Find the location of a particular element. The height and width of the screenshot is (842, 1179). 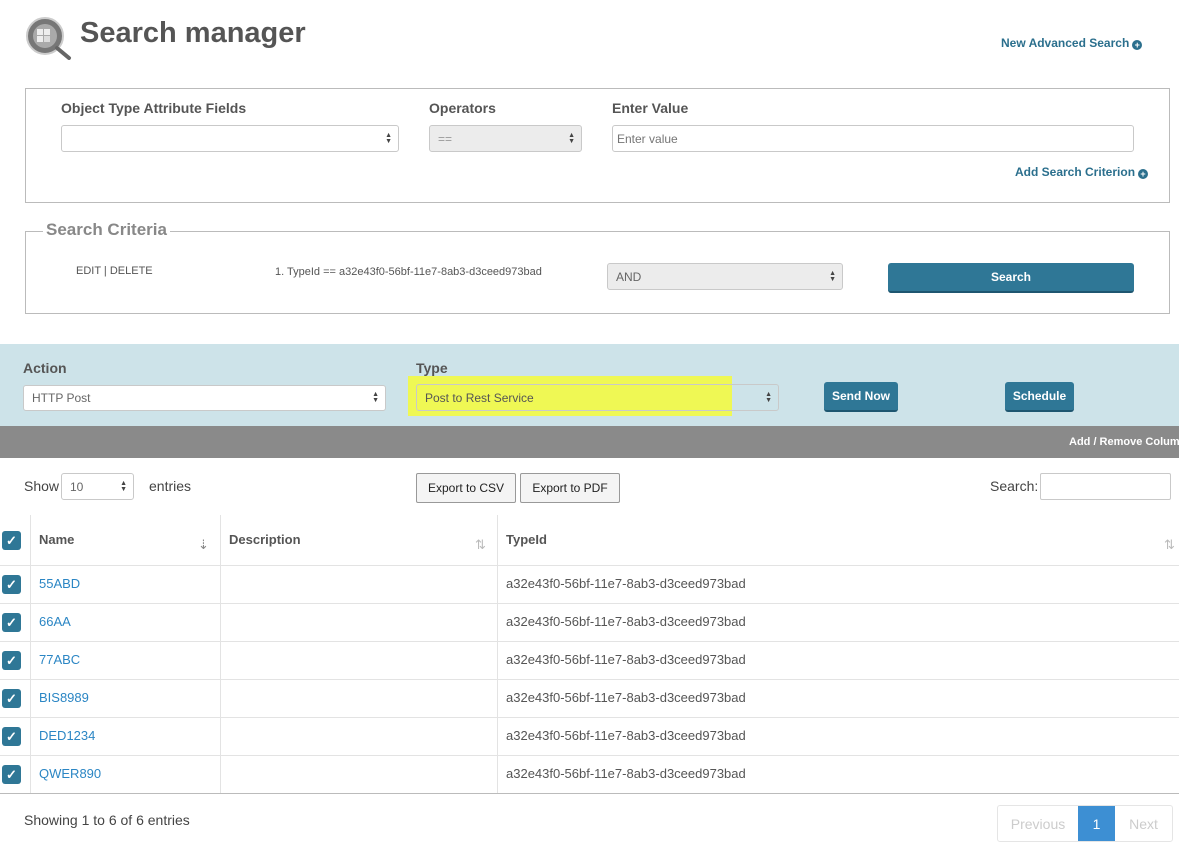

table-info: Showing 1 to 6 of 6 entries is located at coordinates (107, 820).